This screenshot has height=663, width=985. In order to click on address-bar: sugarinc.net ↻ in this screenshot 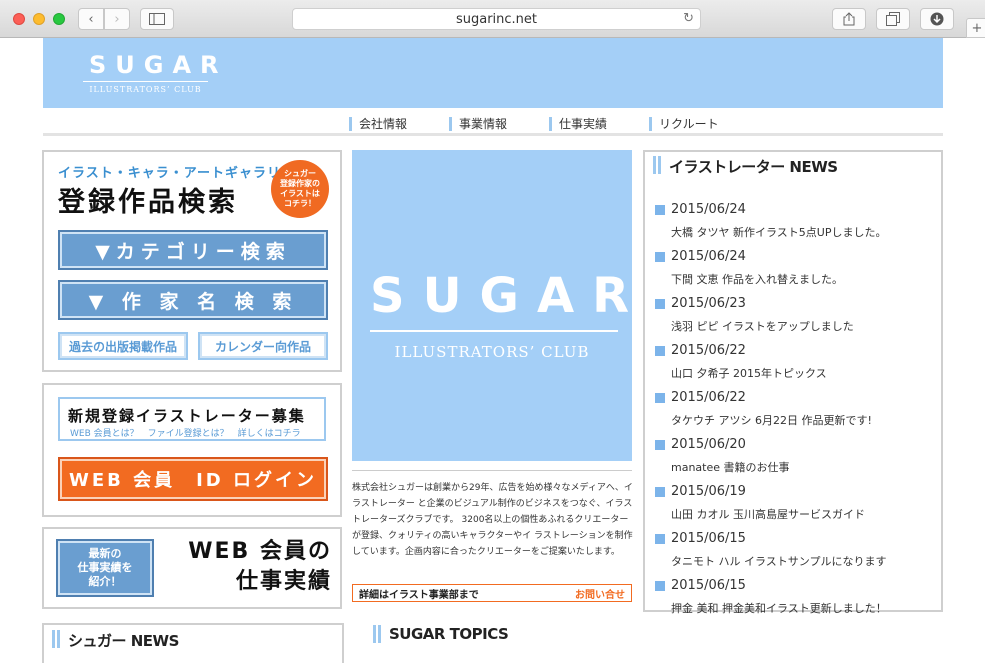, I will do `click(496, 19)`.